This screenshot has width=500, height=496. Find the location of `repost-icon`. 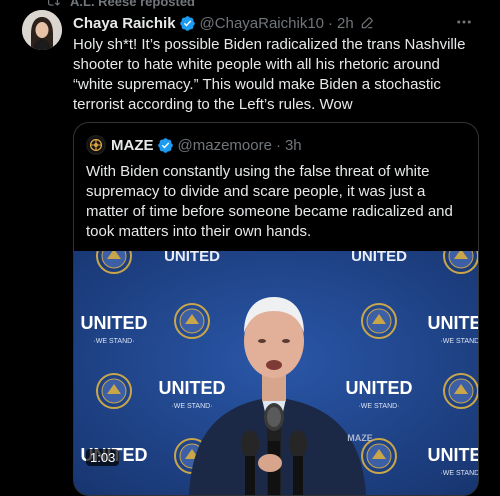

repost-icon is located at coordinates (54, 3).